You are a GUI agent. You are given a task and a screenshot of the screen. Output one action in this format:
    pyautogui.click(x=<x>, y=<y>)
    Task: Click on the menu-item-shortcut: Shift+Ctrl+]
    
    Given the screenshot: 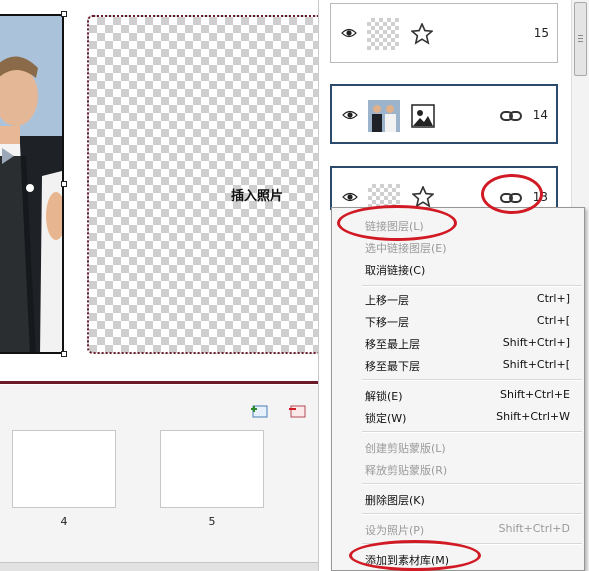 What is the action you would take?
    pyautogui.click(x=536, y=342)
    